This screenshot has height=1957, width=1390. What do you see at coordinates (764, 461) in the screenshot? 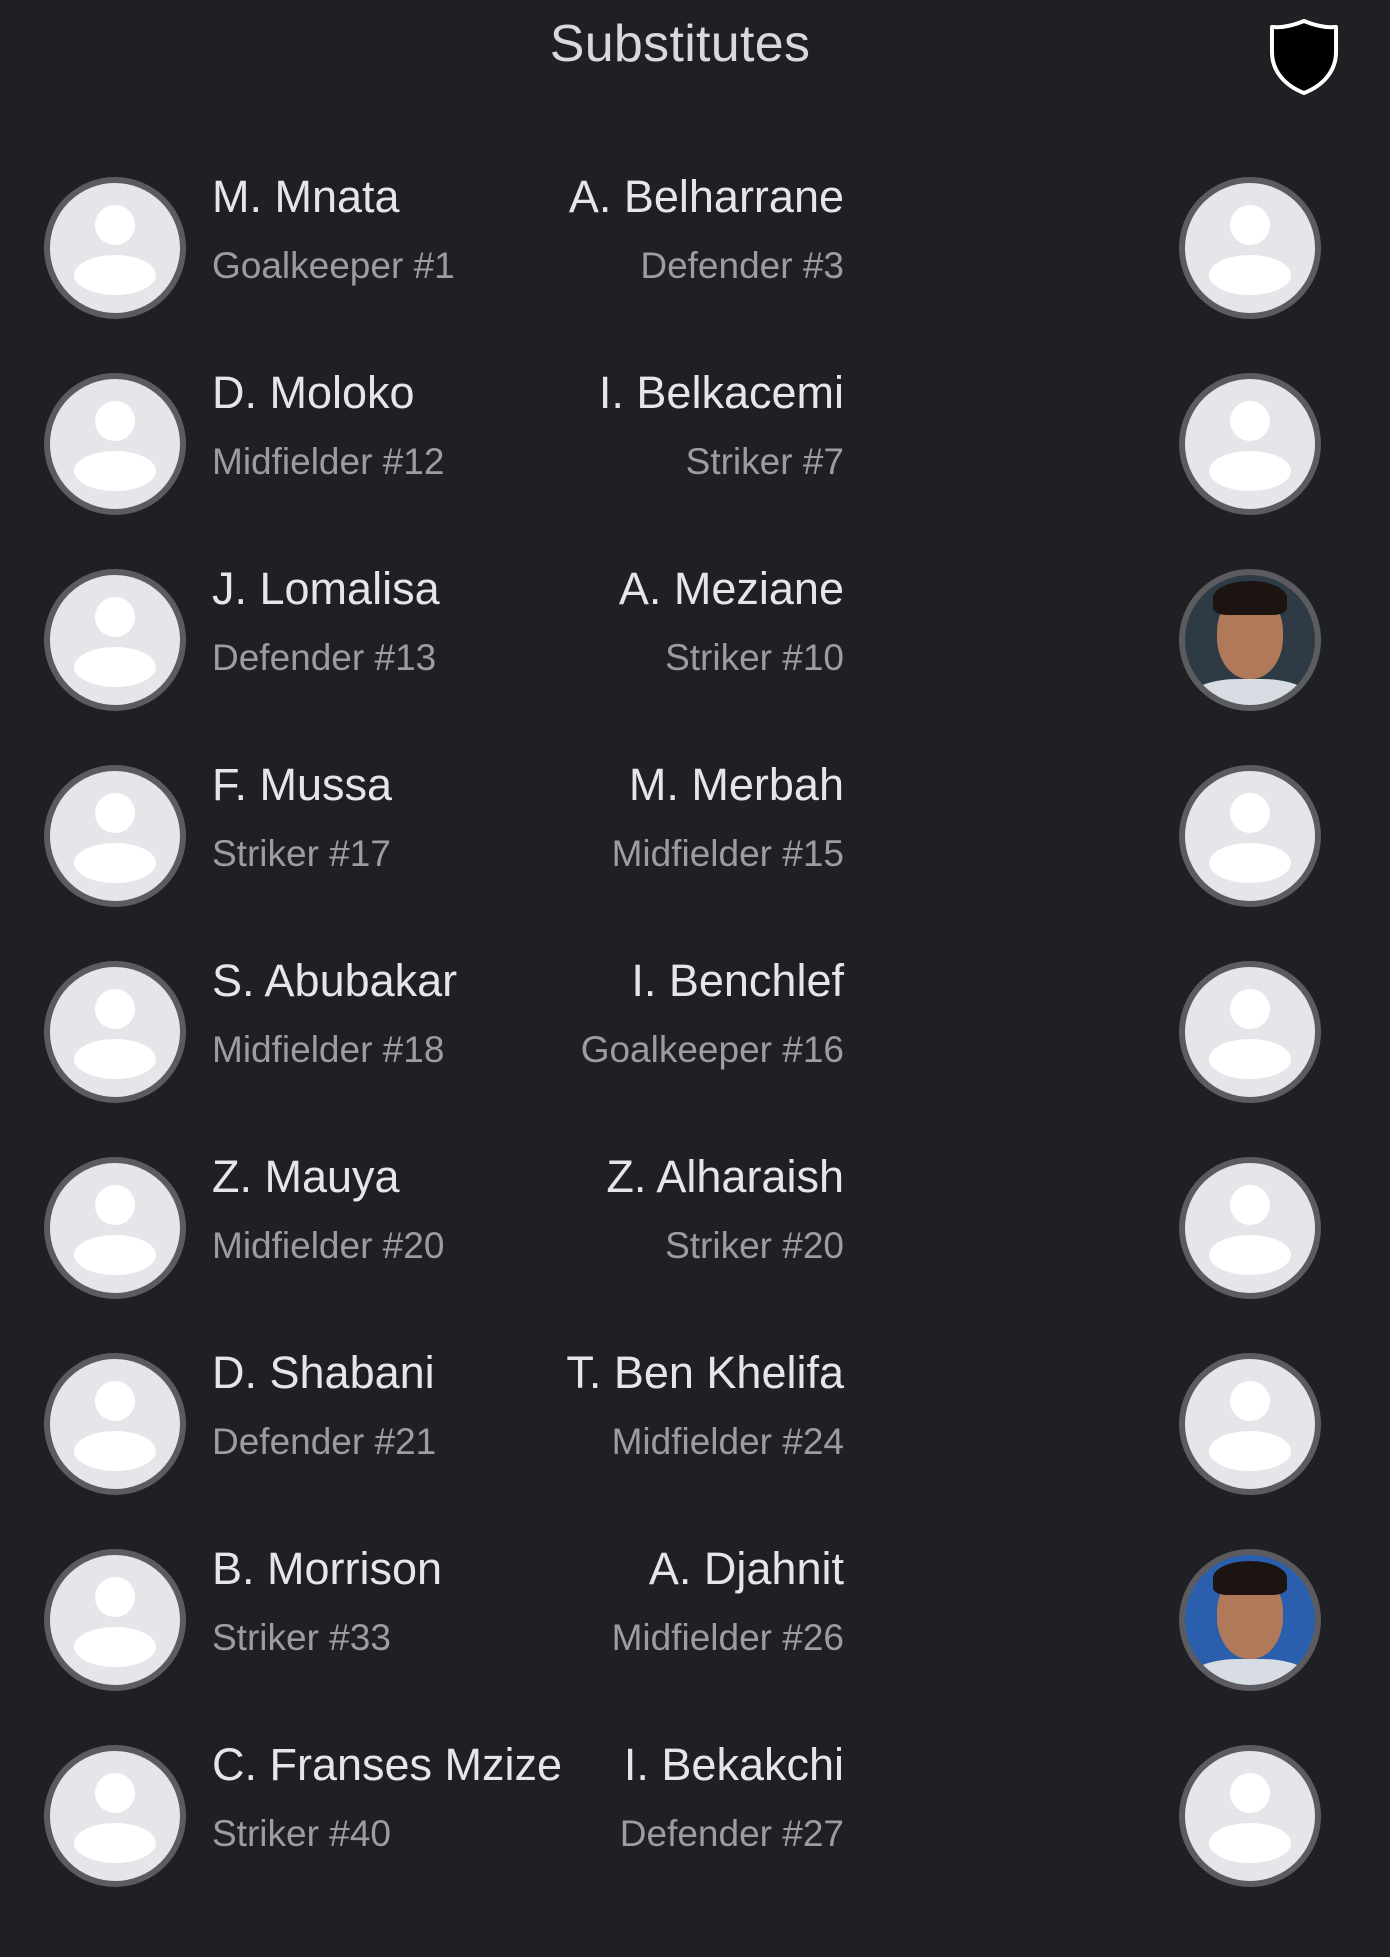
I see `player-role: Striker #7` at bounding box center [764, 461].